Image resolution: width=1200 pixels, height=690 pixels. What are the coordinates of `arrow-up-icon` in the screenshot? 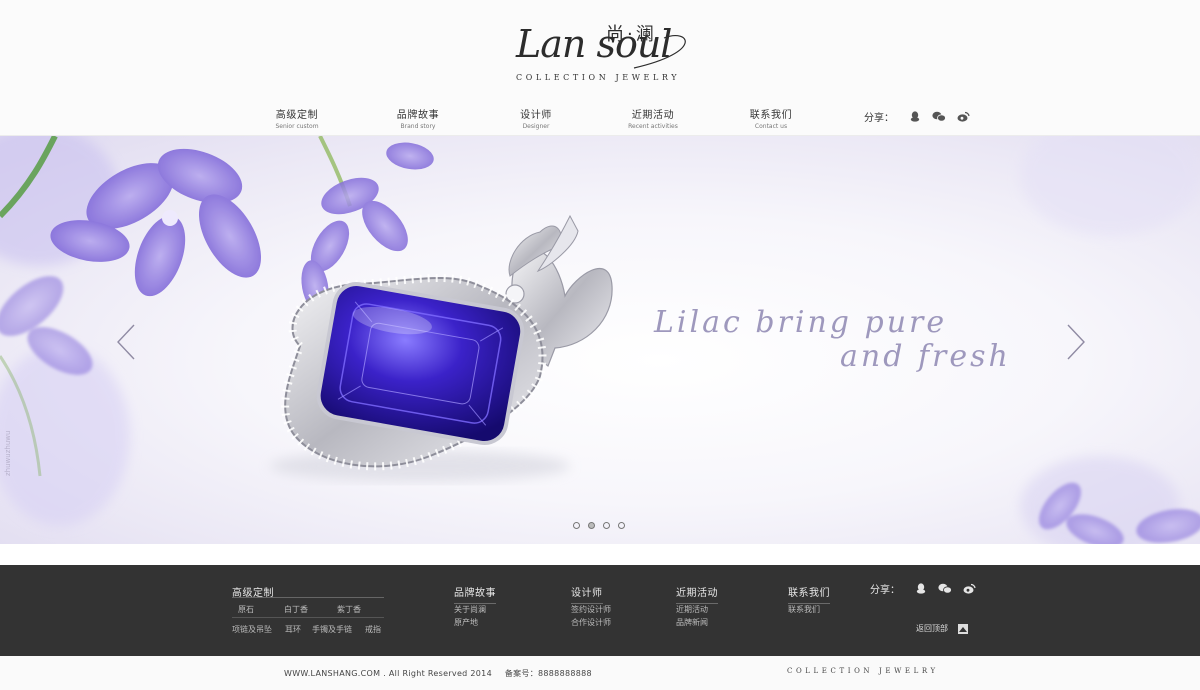 It's located at (963, 628).